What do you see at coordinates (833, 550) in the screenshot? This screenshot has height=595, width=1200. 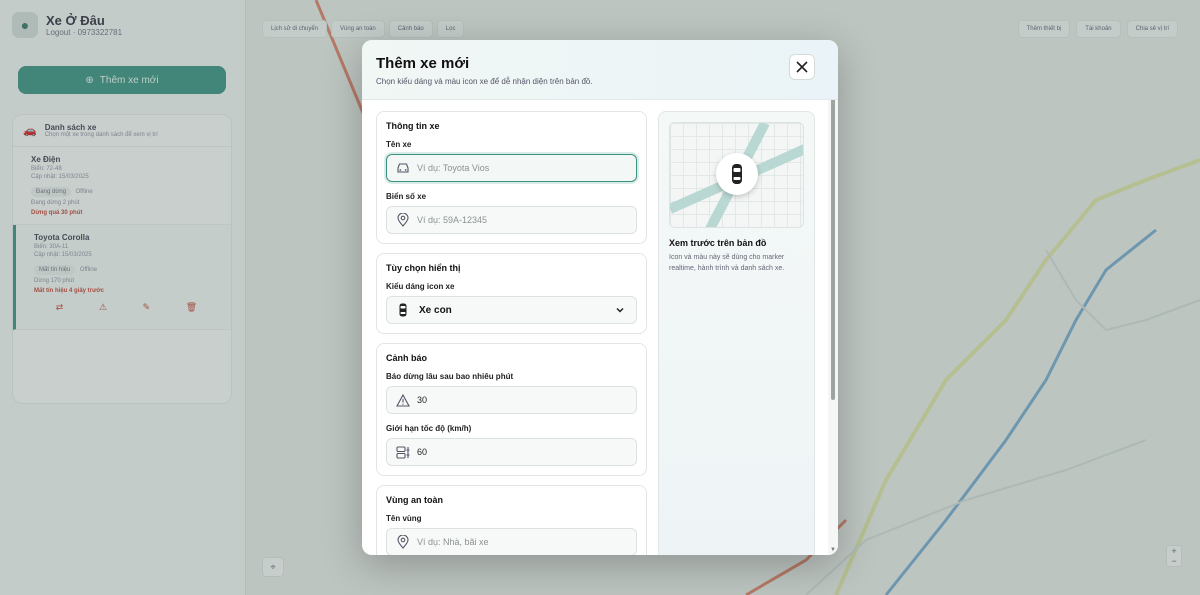 I see `scroll-down-icon: ▼` at bounding box center [833, 550].